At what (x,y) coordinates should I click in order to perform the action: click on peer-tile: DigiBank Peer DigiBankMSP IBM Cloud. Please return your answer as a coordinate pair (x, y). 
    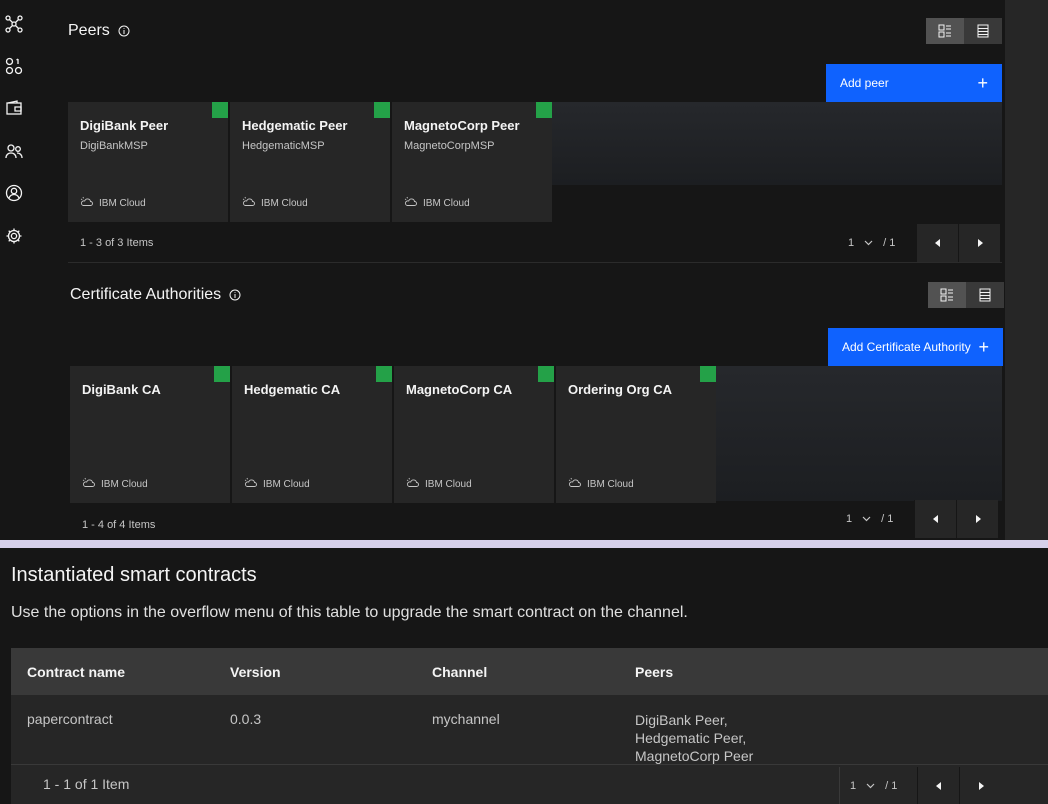
    Looking at the image, I should click on (148, 162).